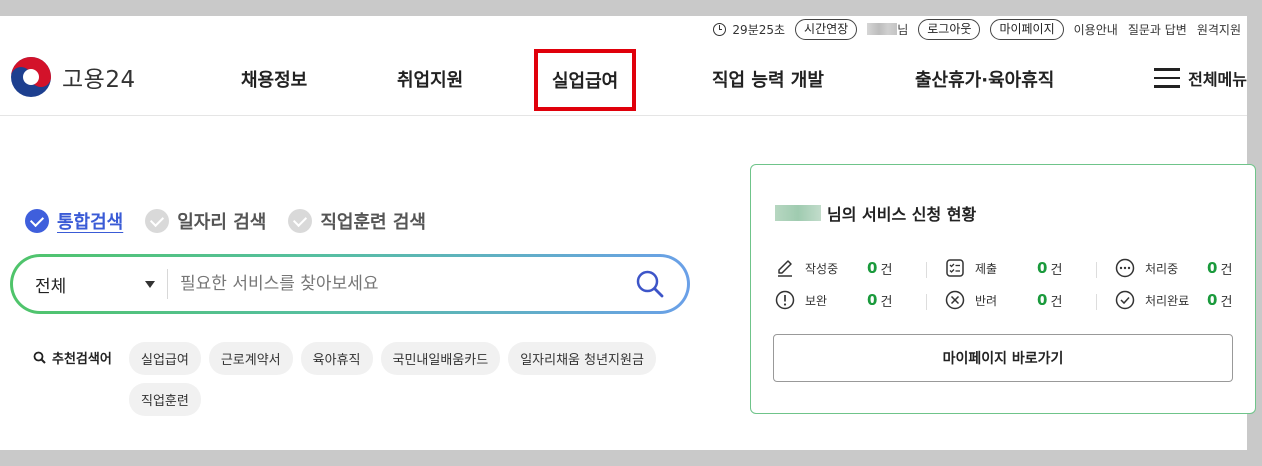  What do you see at coordinates (1125, 268) in the screenshot?
I see `ellipsis-circle-icon` at bounding box center [1125, 268].